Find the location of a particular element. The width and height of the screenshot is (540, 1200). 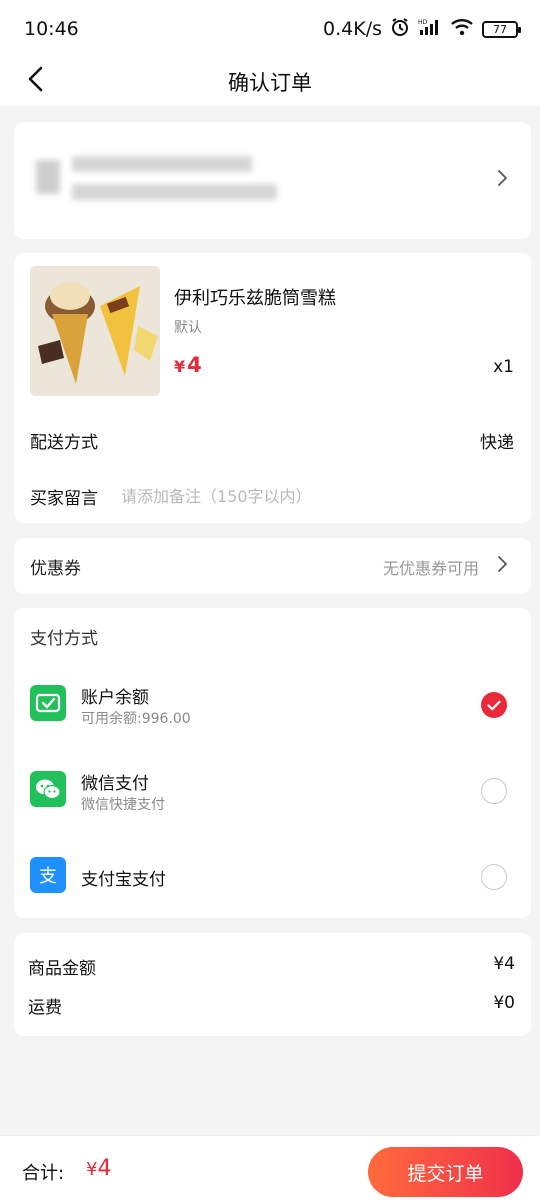

total-currency: ¥ is located at coordinates (92, 1169).